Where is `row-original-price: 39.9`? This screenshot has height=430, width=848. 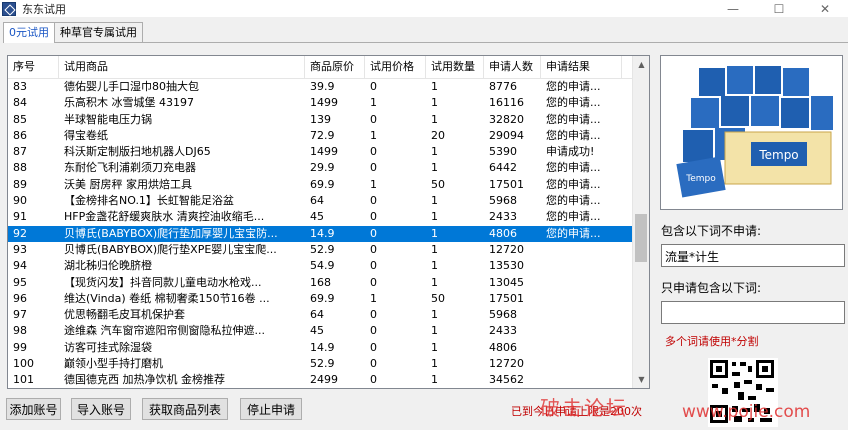 row-original-price: 39.9 is located at coordinates (322, 86).